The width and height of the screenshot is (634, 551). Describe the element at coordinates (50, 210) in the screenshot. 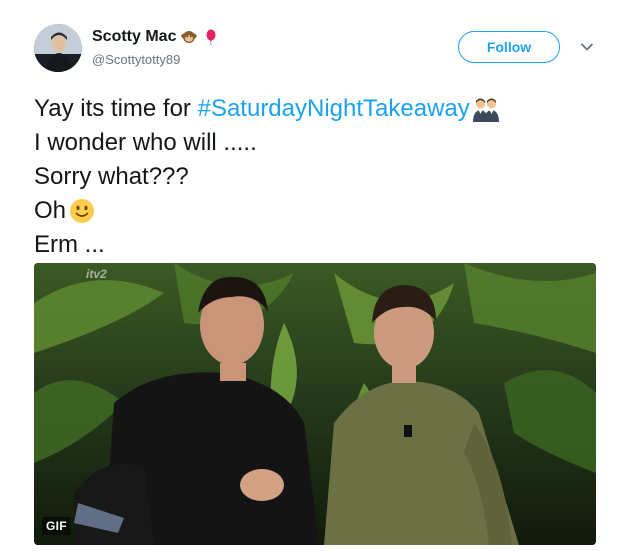

I see `tweet-line-4-text: Oh` at that location.